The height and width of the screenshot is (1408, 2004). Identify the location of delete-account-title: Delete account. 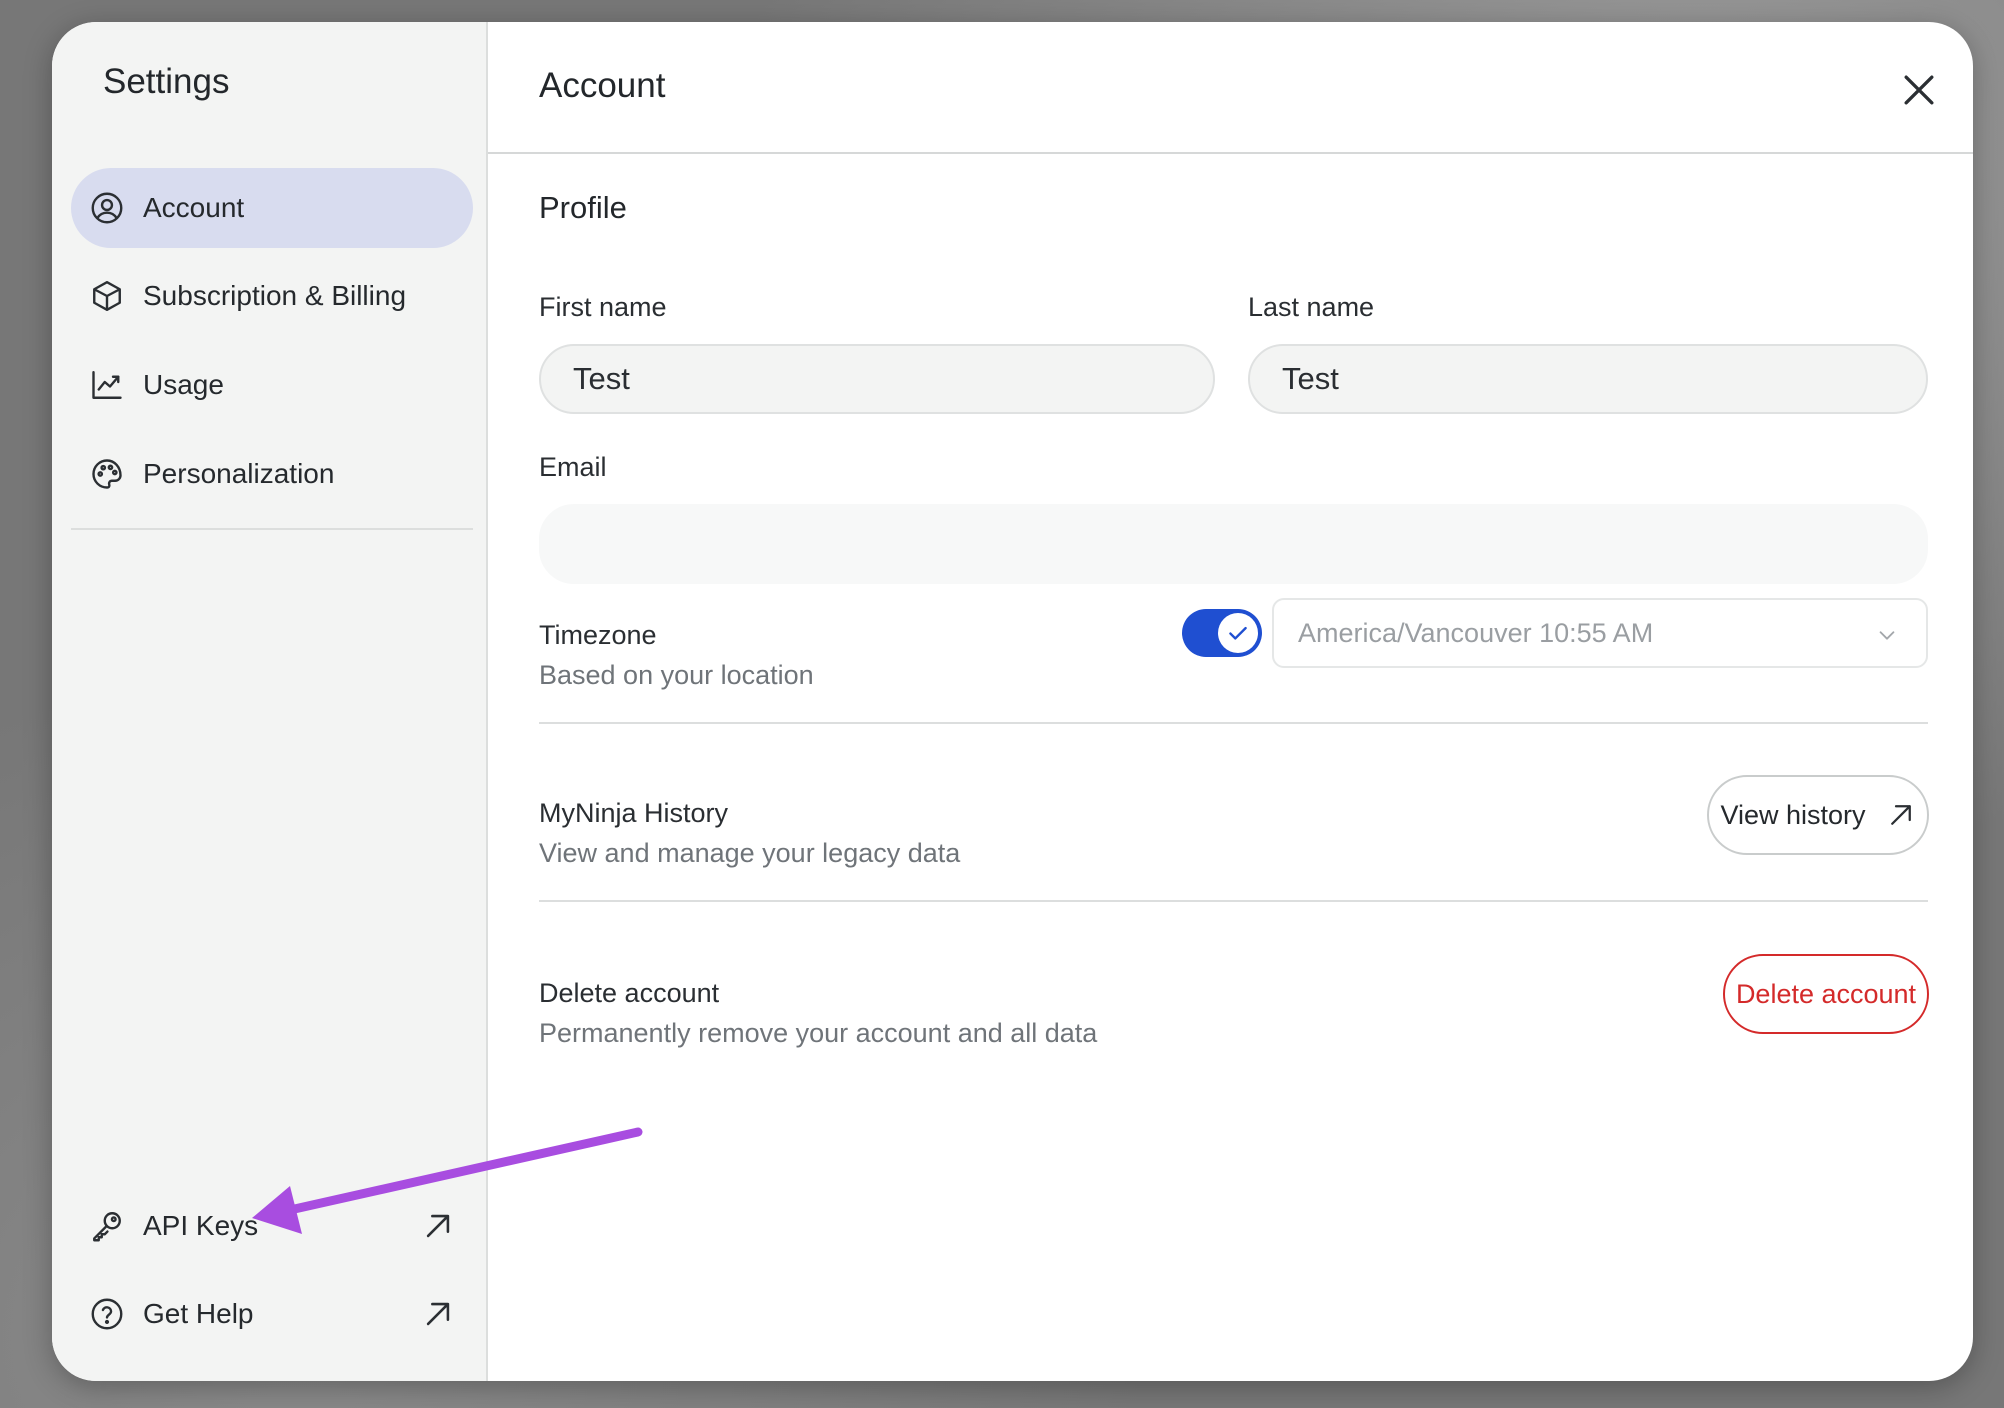
(629, 993).